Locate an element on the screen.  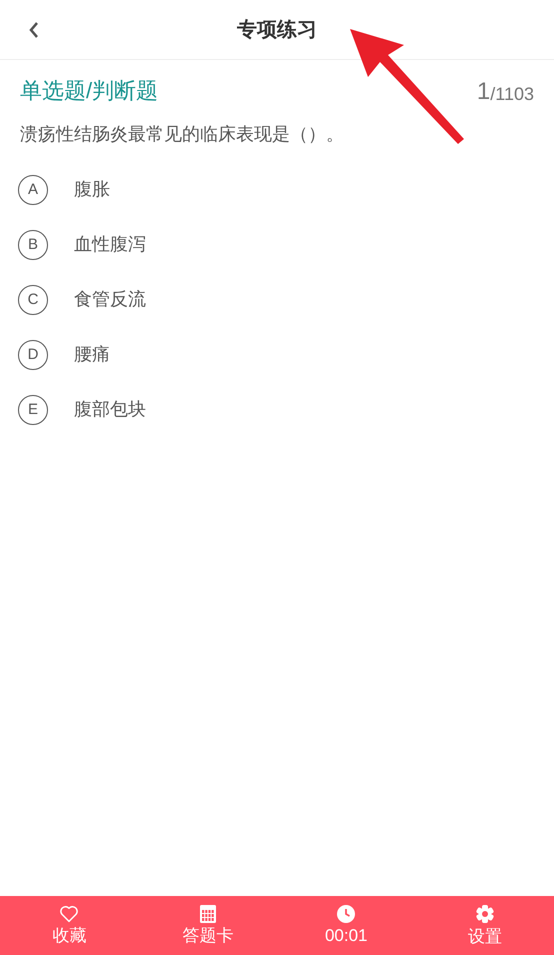
option-letter: D is located at coordinates (33, 355).